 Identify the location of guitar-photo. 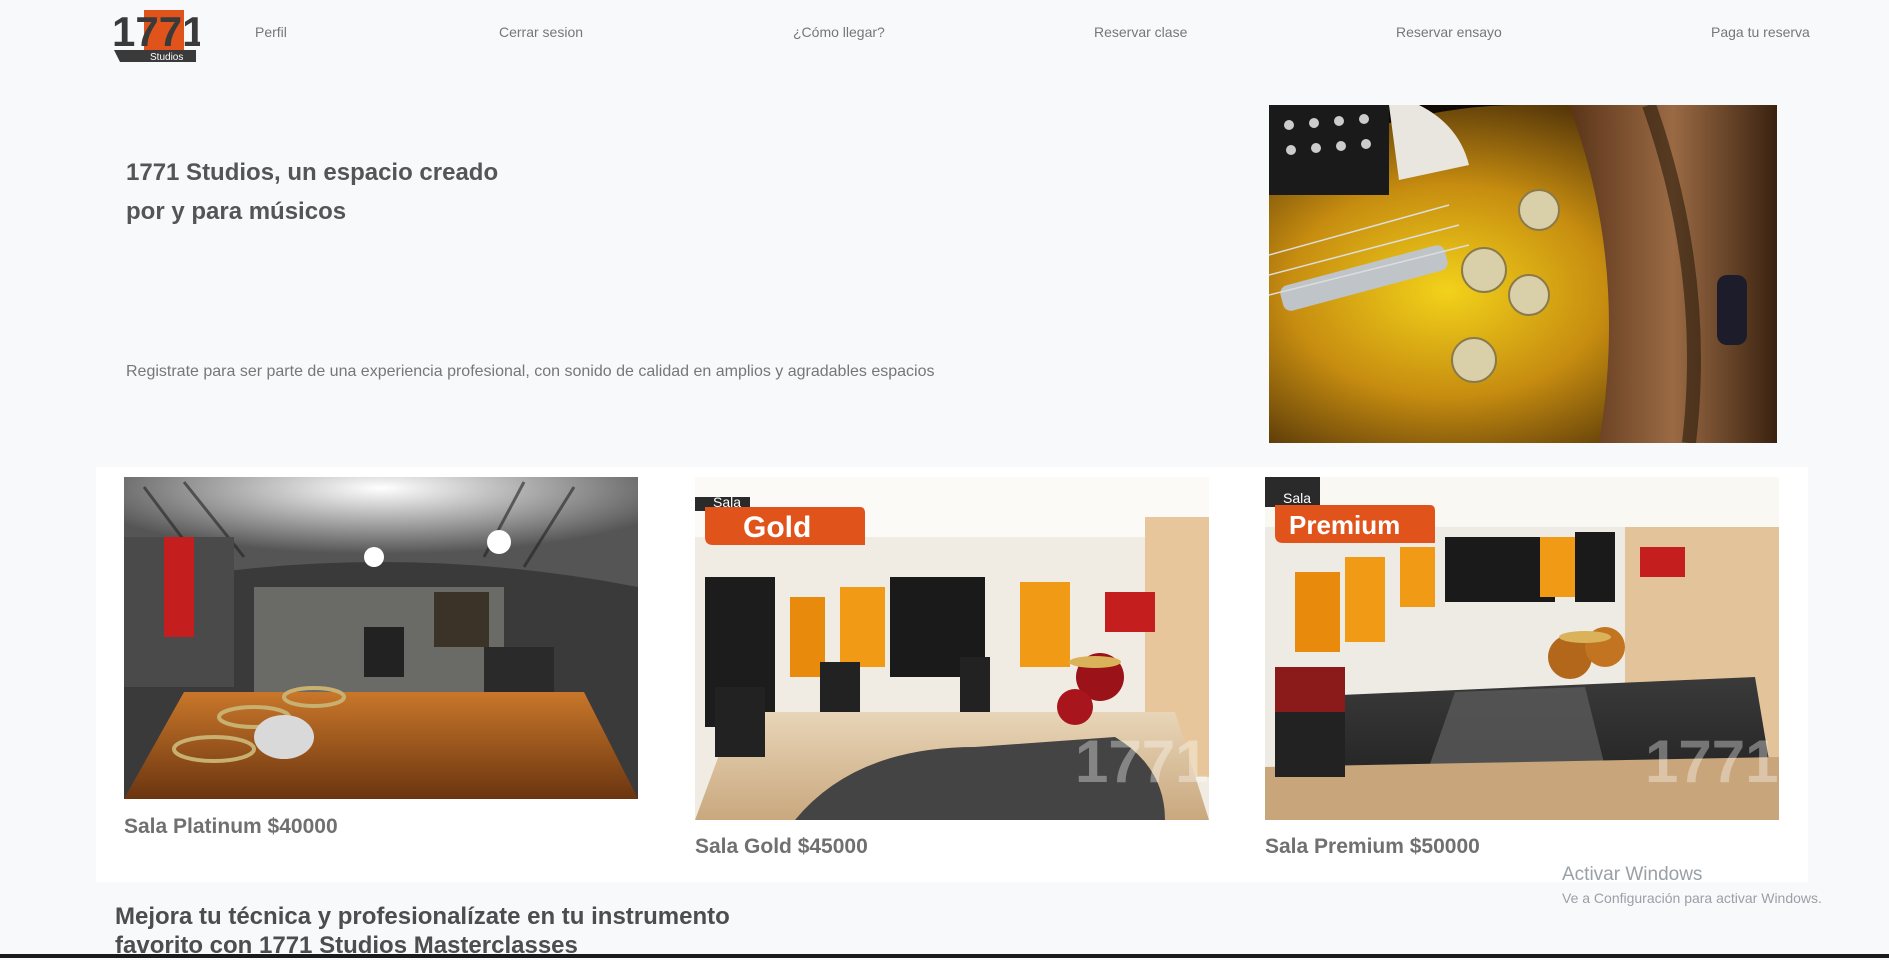
(1523, 274).